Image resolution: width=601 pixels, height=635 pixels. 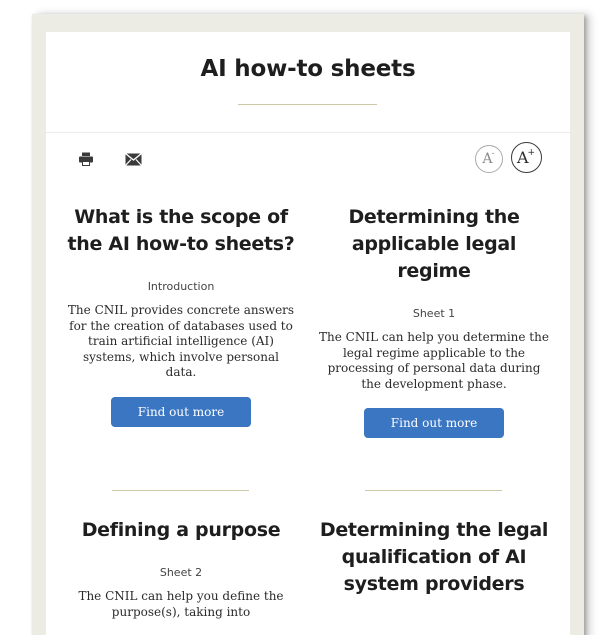 I want to click on sheet-tag: Sheet 1, so click(x=434, y=313).